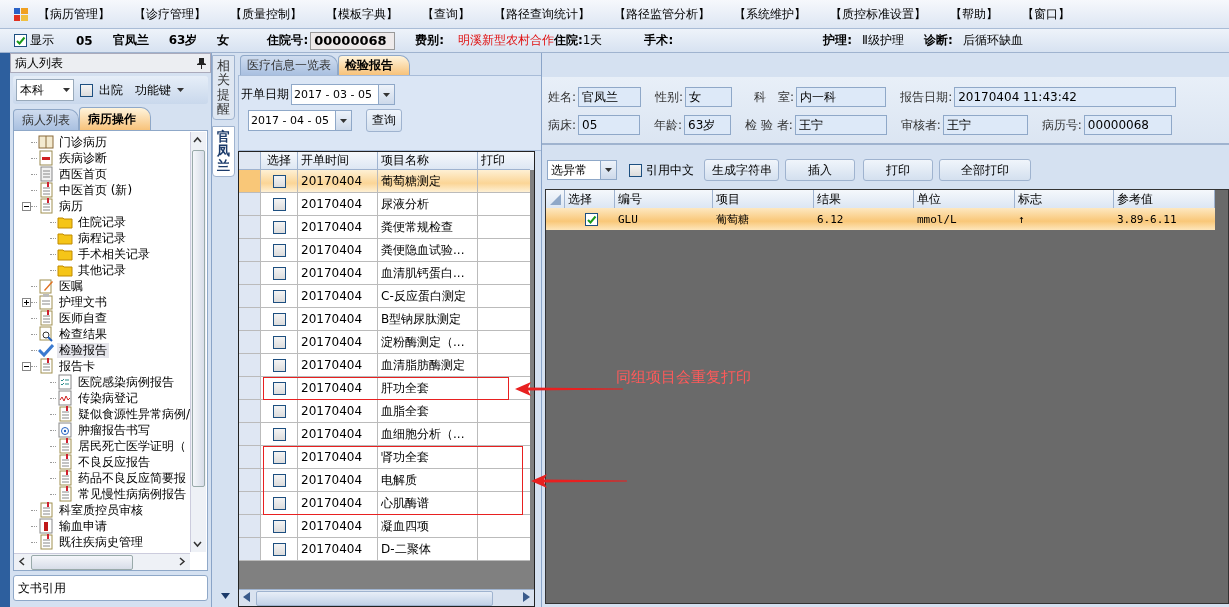  Describe the element at coordinates (223, 152) in the screenshot. I see `side-tab: 官凤兰` at that location.